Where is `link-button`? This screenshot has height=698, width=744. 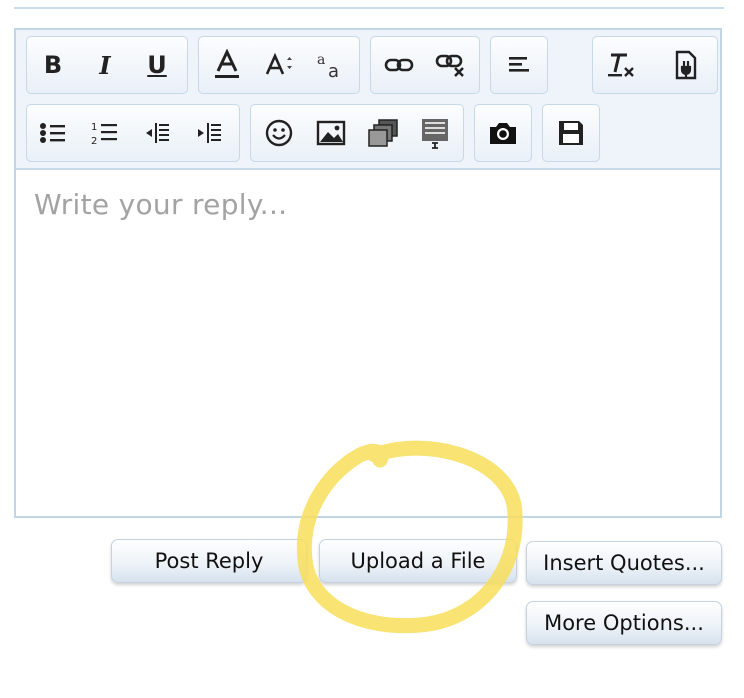
link-button is located at coordinates (399, 65).